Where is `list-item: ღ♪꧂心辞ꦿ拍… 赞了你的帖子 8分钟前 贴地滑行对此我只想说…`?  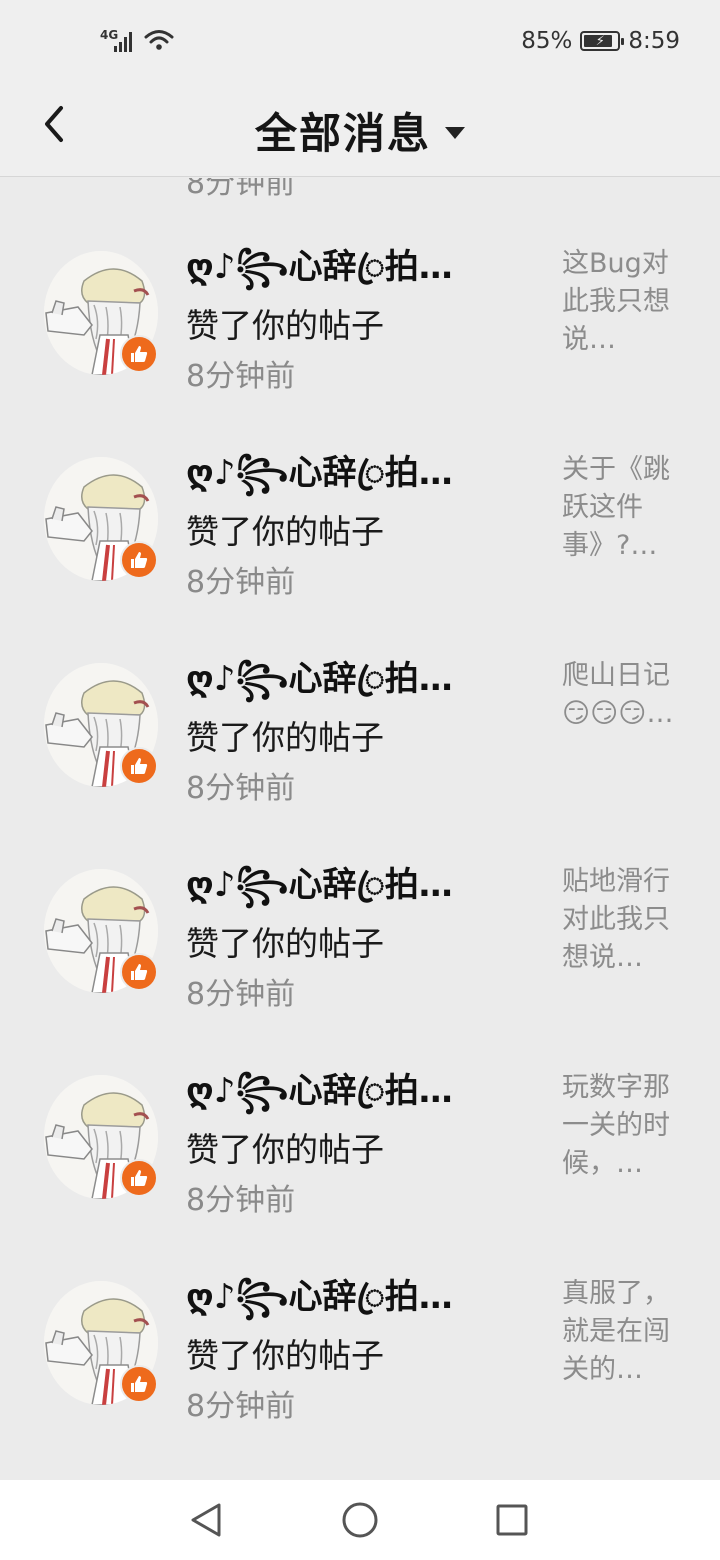
list-item: ღ♪꧂心辞ꦿ拍… 赞了你的帖子 8分钟前 贴地滑行对此我只想说… is located at coordinates (360, 924).